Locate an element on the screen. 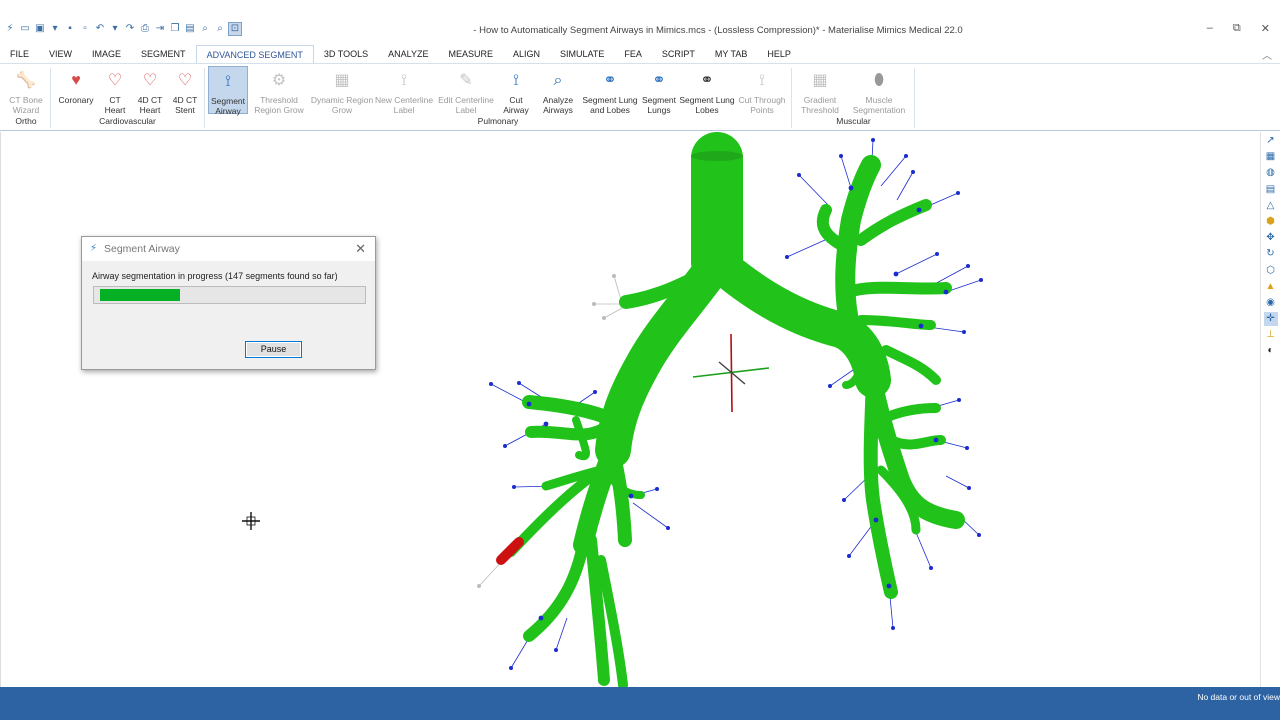 The height and width of the screenshot is (720, 1280). progress-fill is located at coordinates (140, 295).